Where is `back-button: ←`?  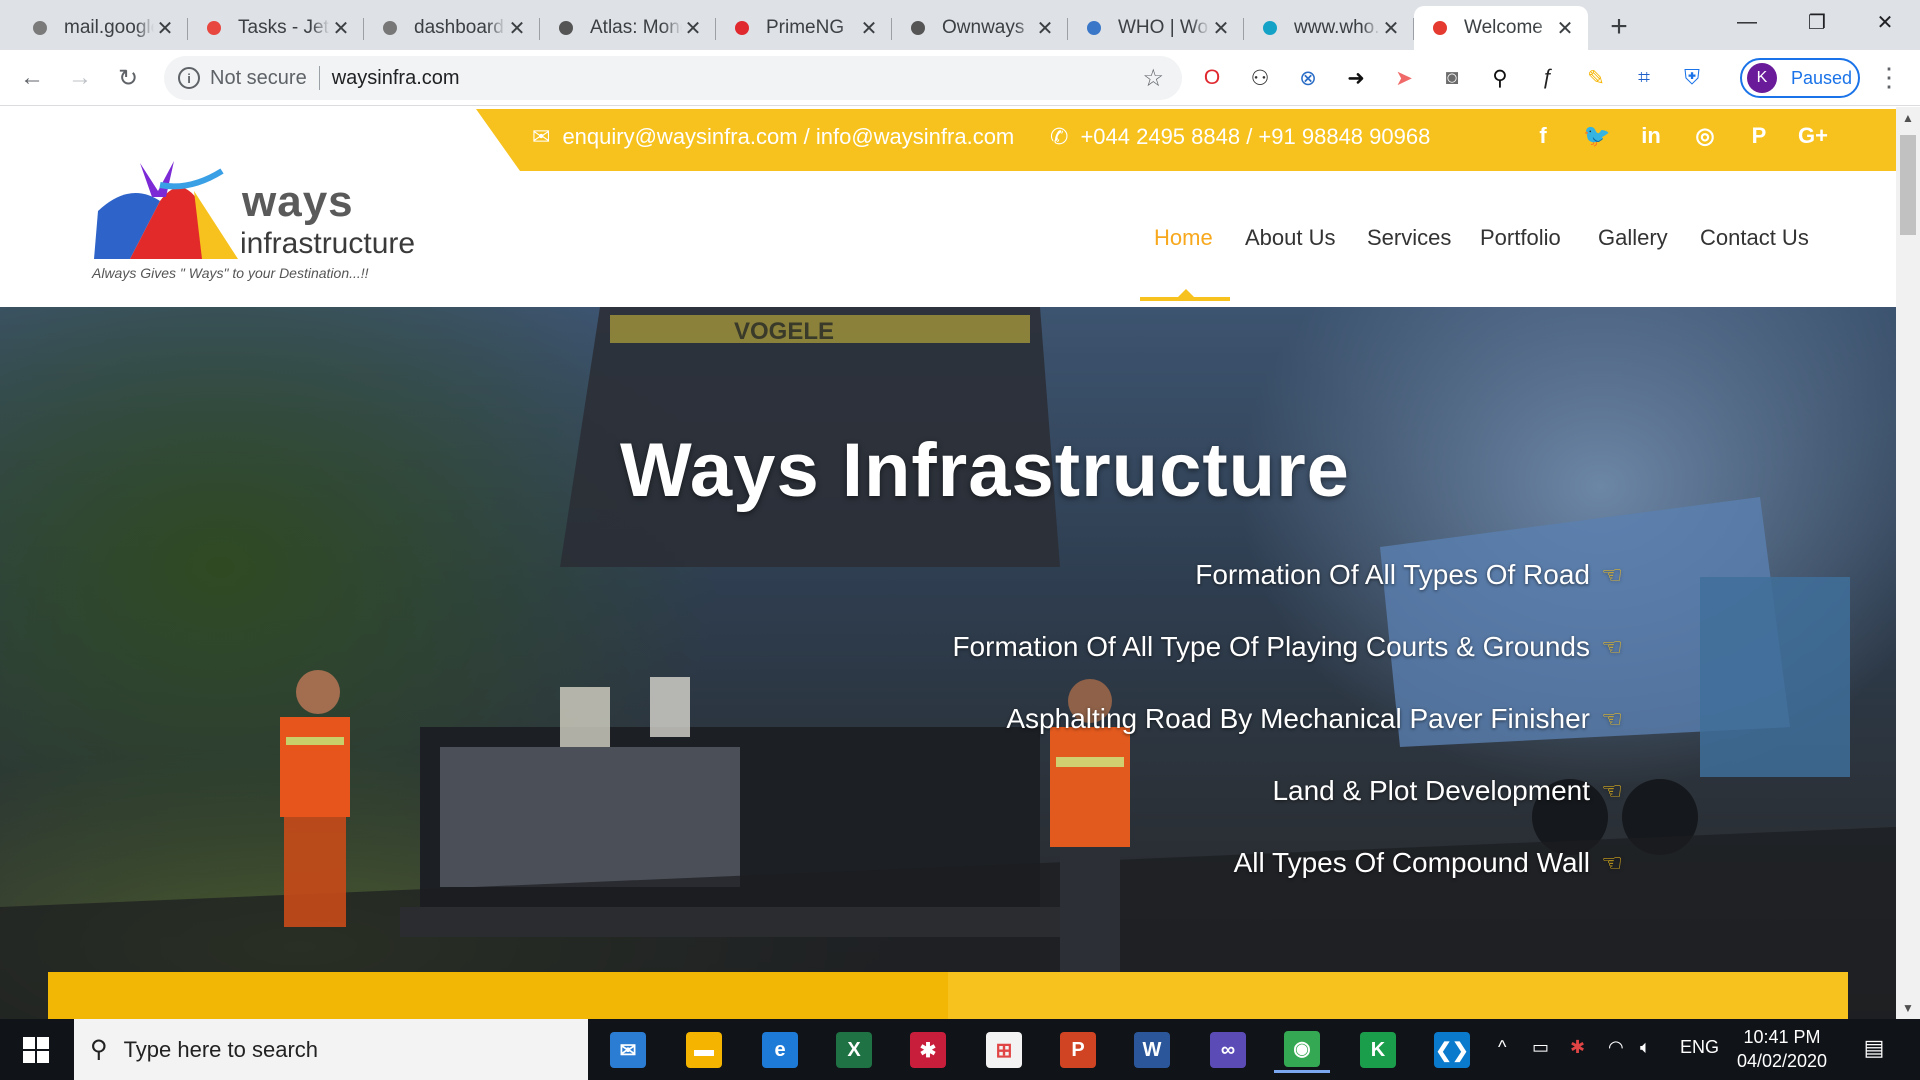 back-button: ← is located at coordinates (32, 78).